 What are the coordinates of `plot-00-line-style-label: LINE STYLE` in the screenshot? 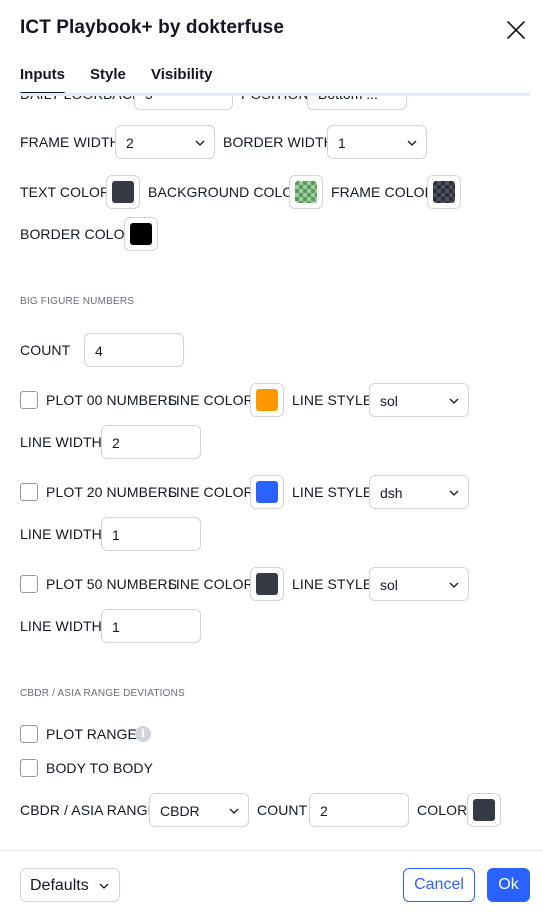 It's located at (332, 400).